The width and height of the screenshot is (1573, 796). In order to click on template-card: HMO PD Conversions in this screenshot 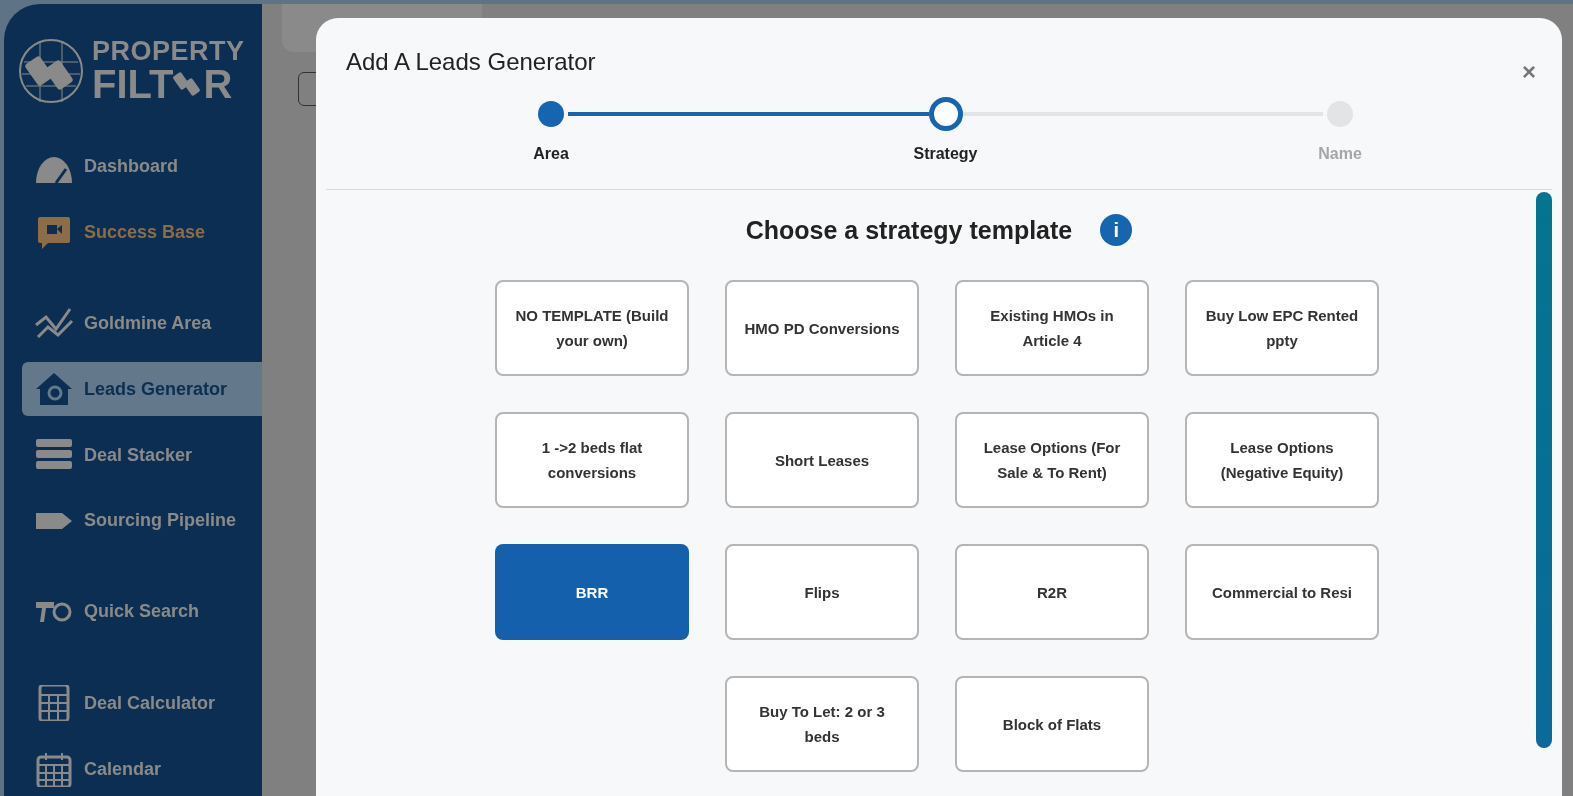, I will do `click(822, 328)`.